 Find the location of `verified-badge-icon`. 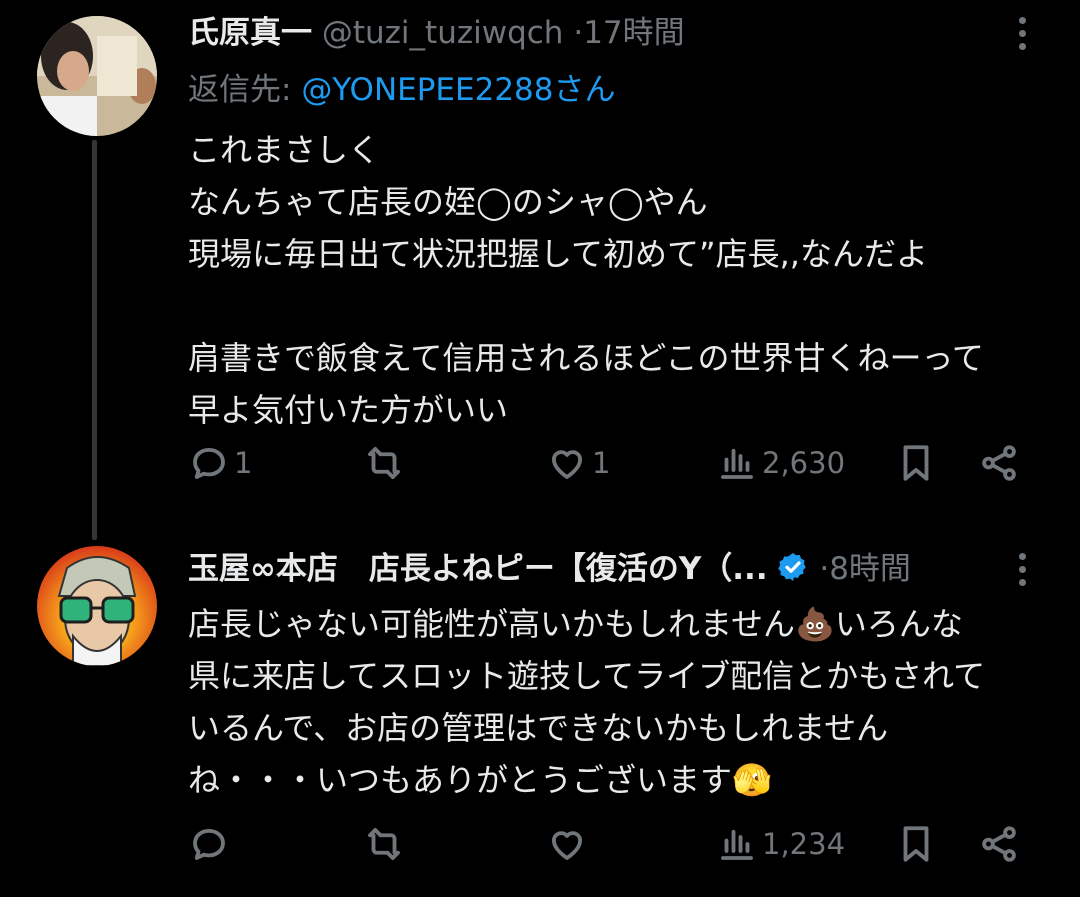

verified-badge-icon is located at coordinates (792, 567).